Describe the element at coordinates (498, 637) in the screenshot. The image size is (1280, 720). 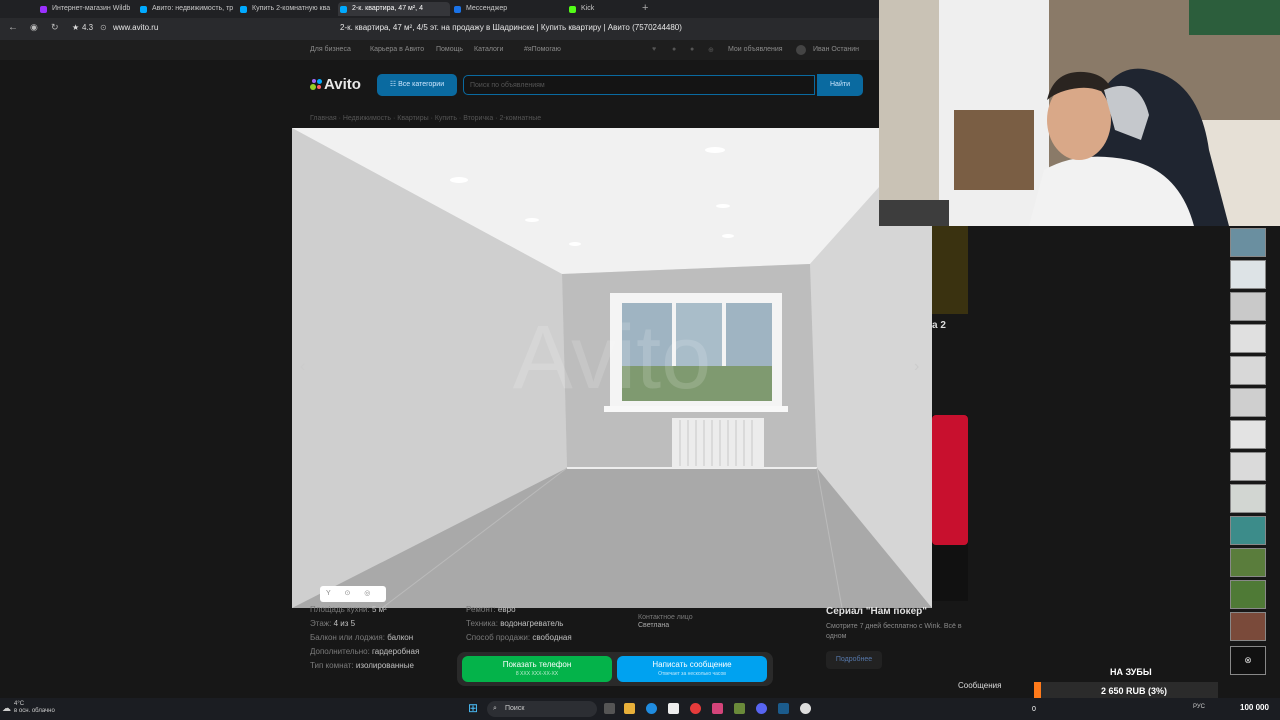
I see `param-label: Способ продажи:` at that location.